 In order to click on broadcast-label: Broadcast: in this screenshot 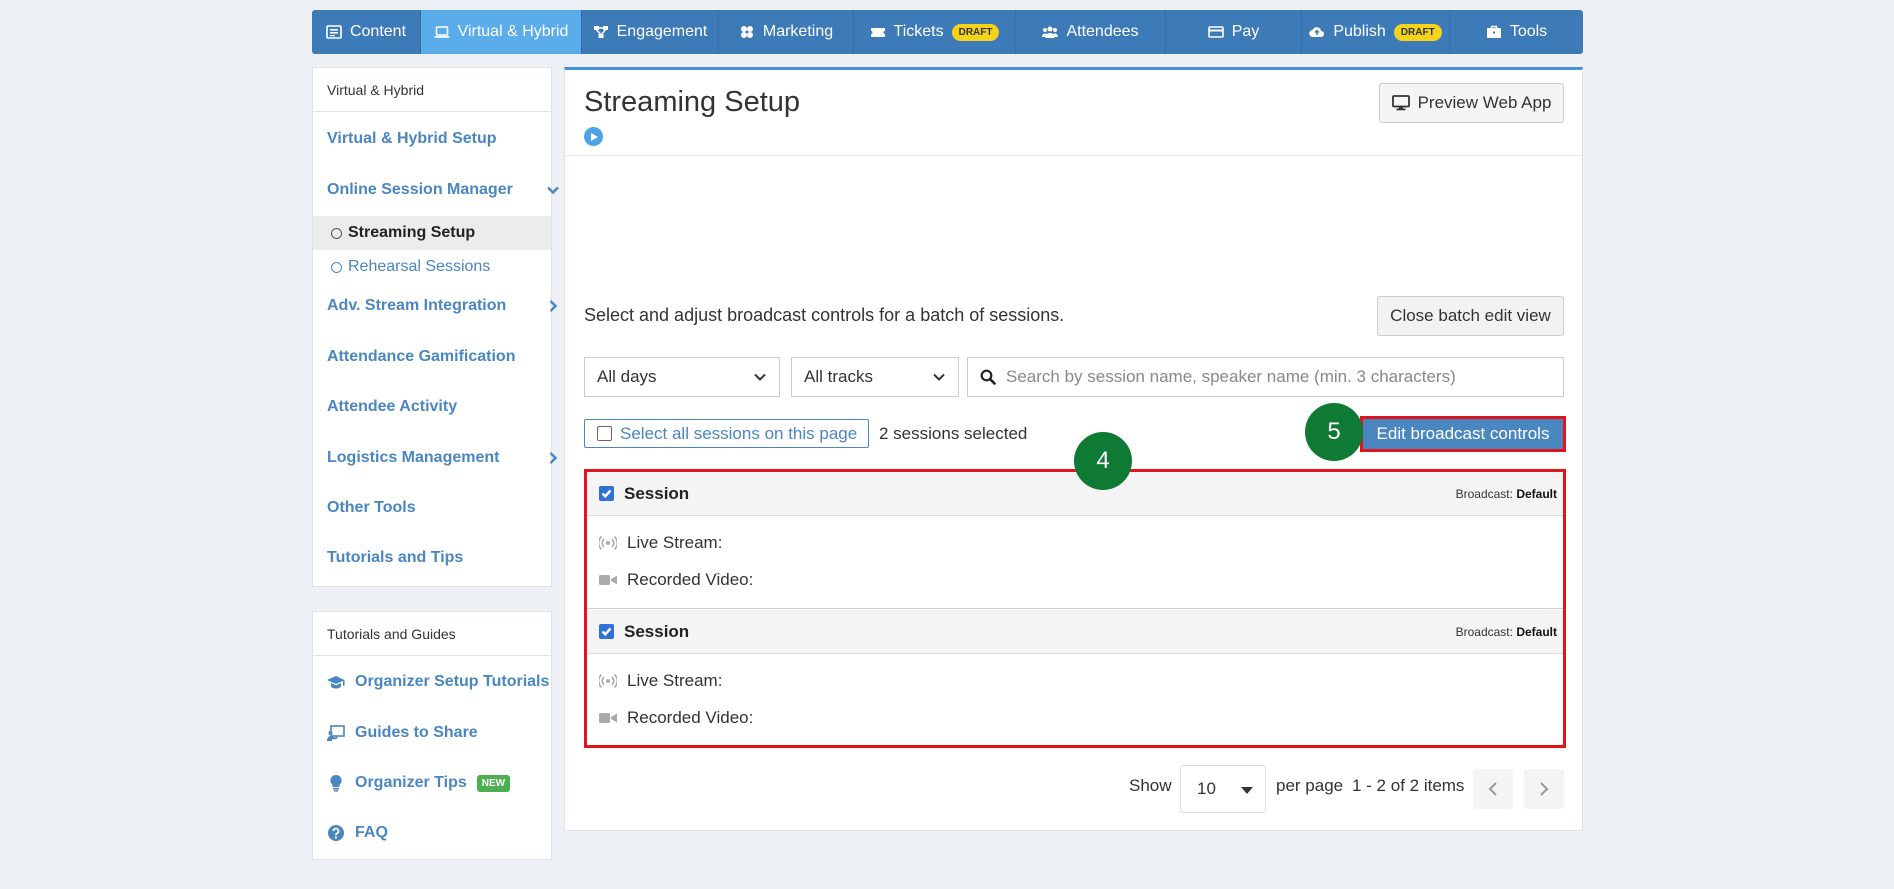, I will do `click(1484, 631)`.